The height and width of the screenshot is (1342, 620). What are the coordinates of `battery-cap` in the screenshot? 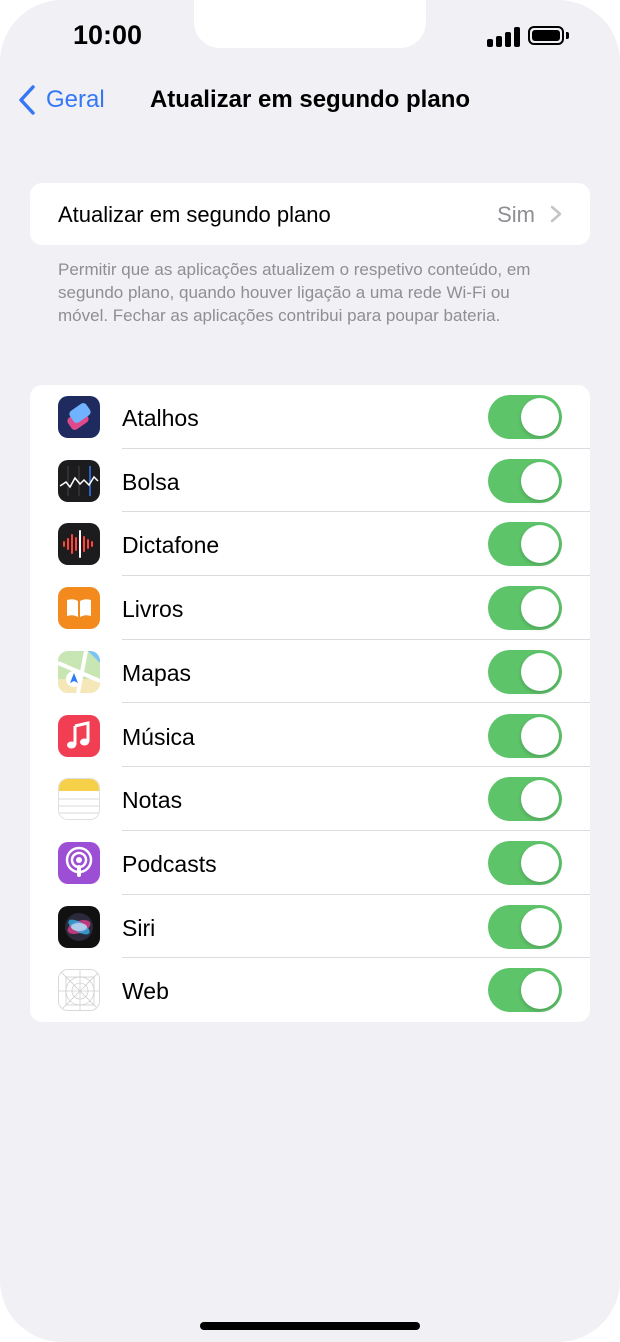 It's located at (567, 35).